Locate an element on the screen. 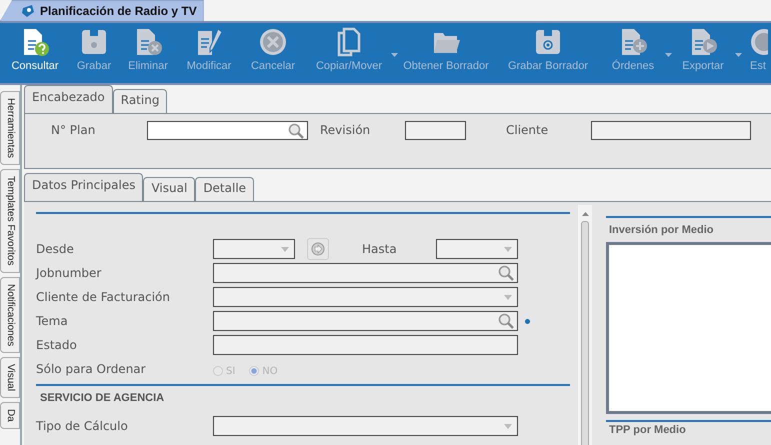  side-tab: Visual is located at coordinates (10, 377).